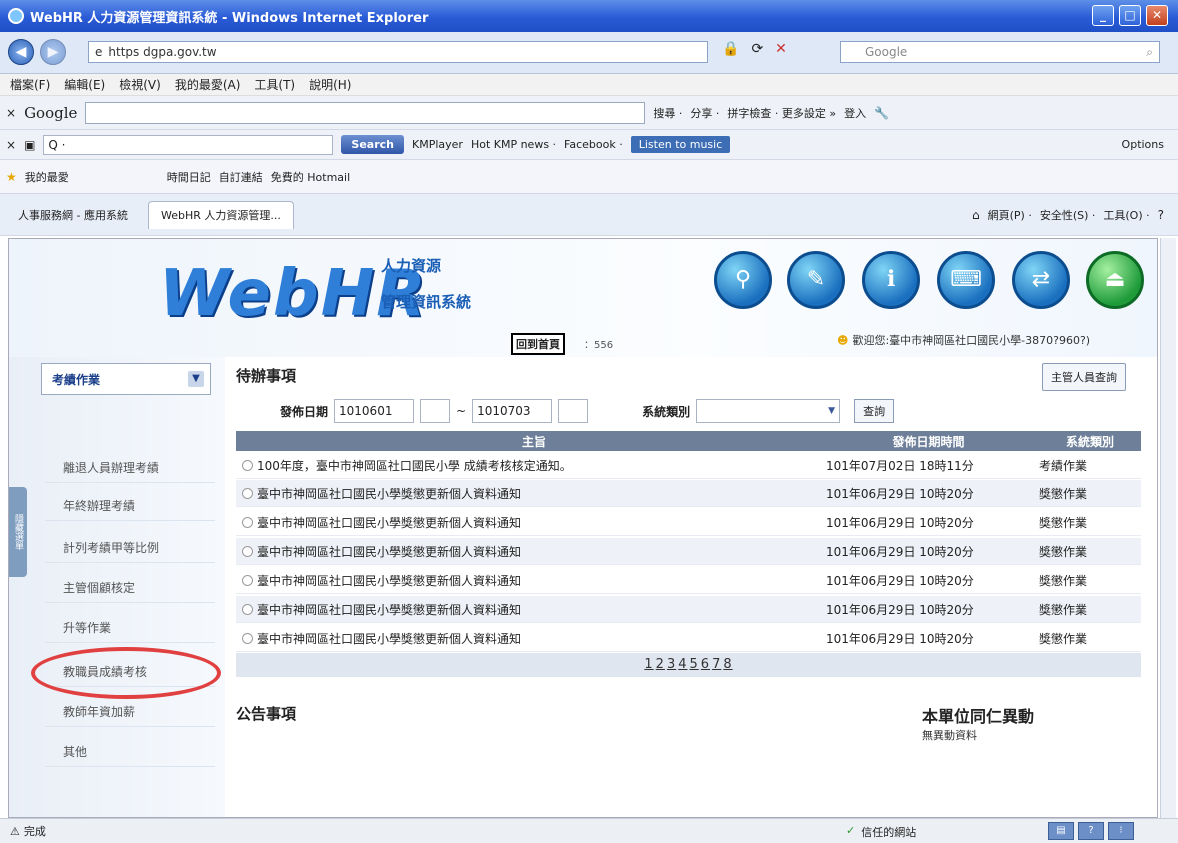  What do you see at coordinates (680, 144) in the screenshot?
I see `listen-music-button: Listen to music` at bounding box center [680, 144].